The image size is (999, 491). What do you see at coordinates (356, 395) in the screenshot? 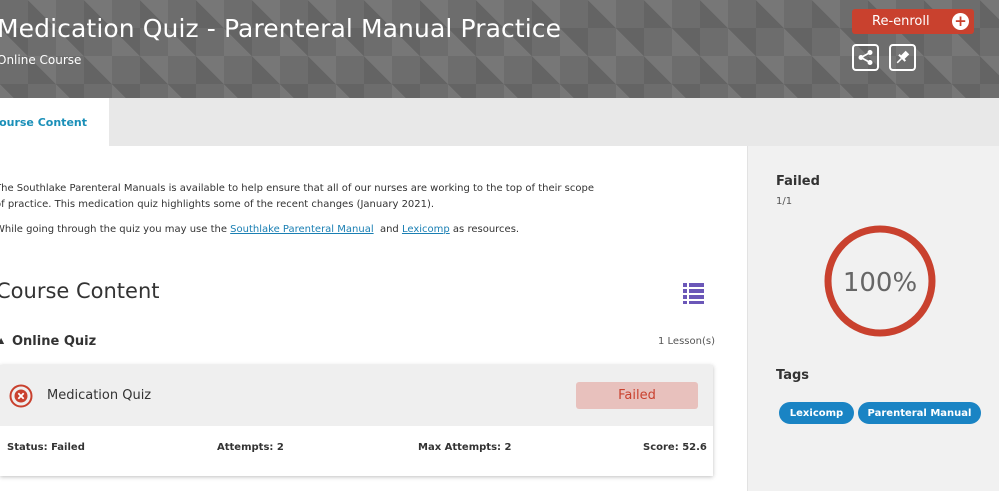
I see `lesson-row: Medication Quiz Failed` at bounding box center [356, 395].